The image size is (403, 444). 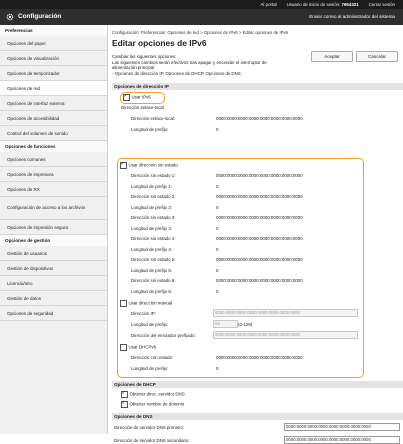 What do you see at coordinates (124, 404) in the screenshot?
I see `dhcp-domain-checkbox` at bounding box center [124, 404].